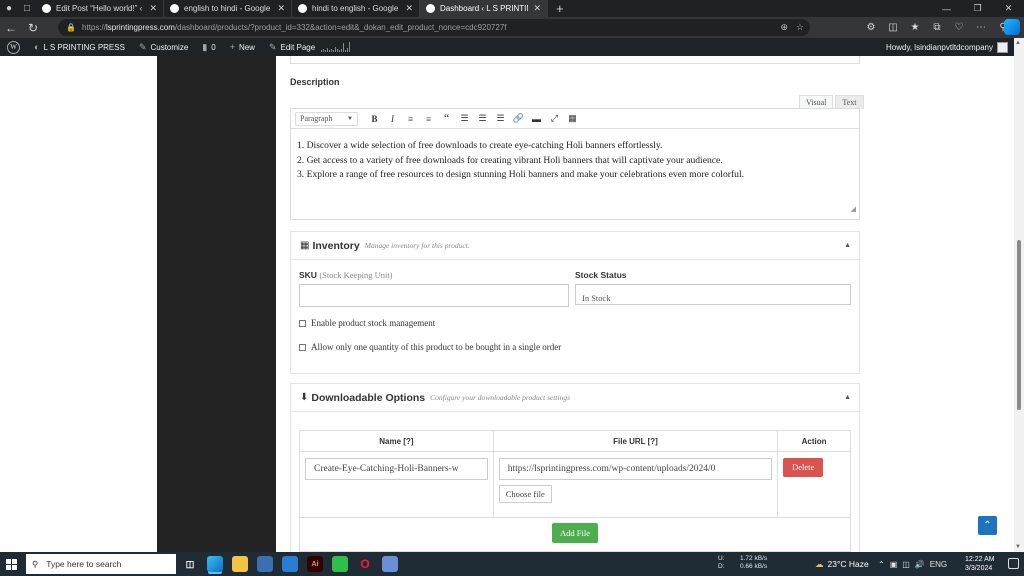 This screenshot has height=576, width=1024. Describe the element at coordinates (853, 209) in the screenshot. I see `resize-grip-icon: ◢` at that location.